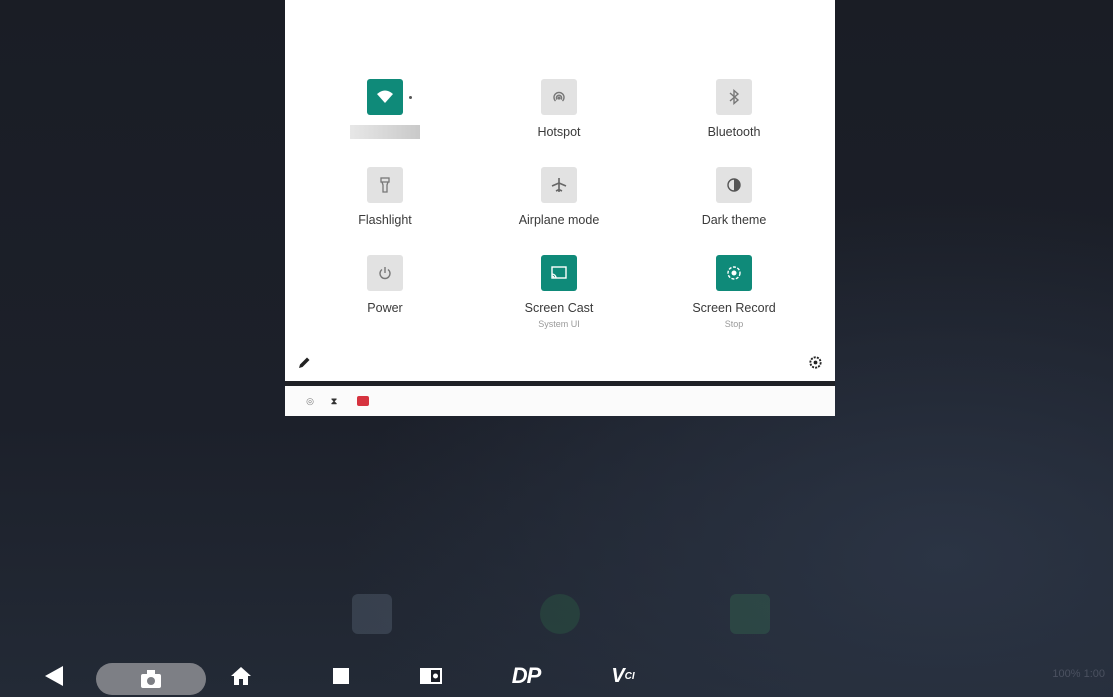 The height and width of the screenshot is (697, 1113). What do you see at coordinates (559, 220) in the screenshot?
I see `airplane-mode-label: Airplane mode` at bounding box center [559, 220].